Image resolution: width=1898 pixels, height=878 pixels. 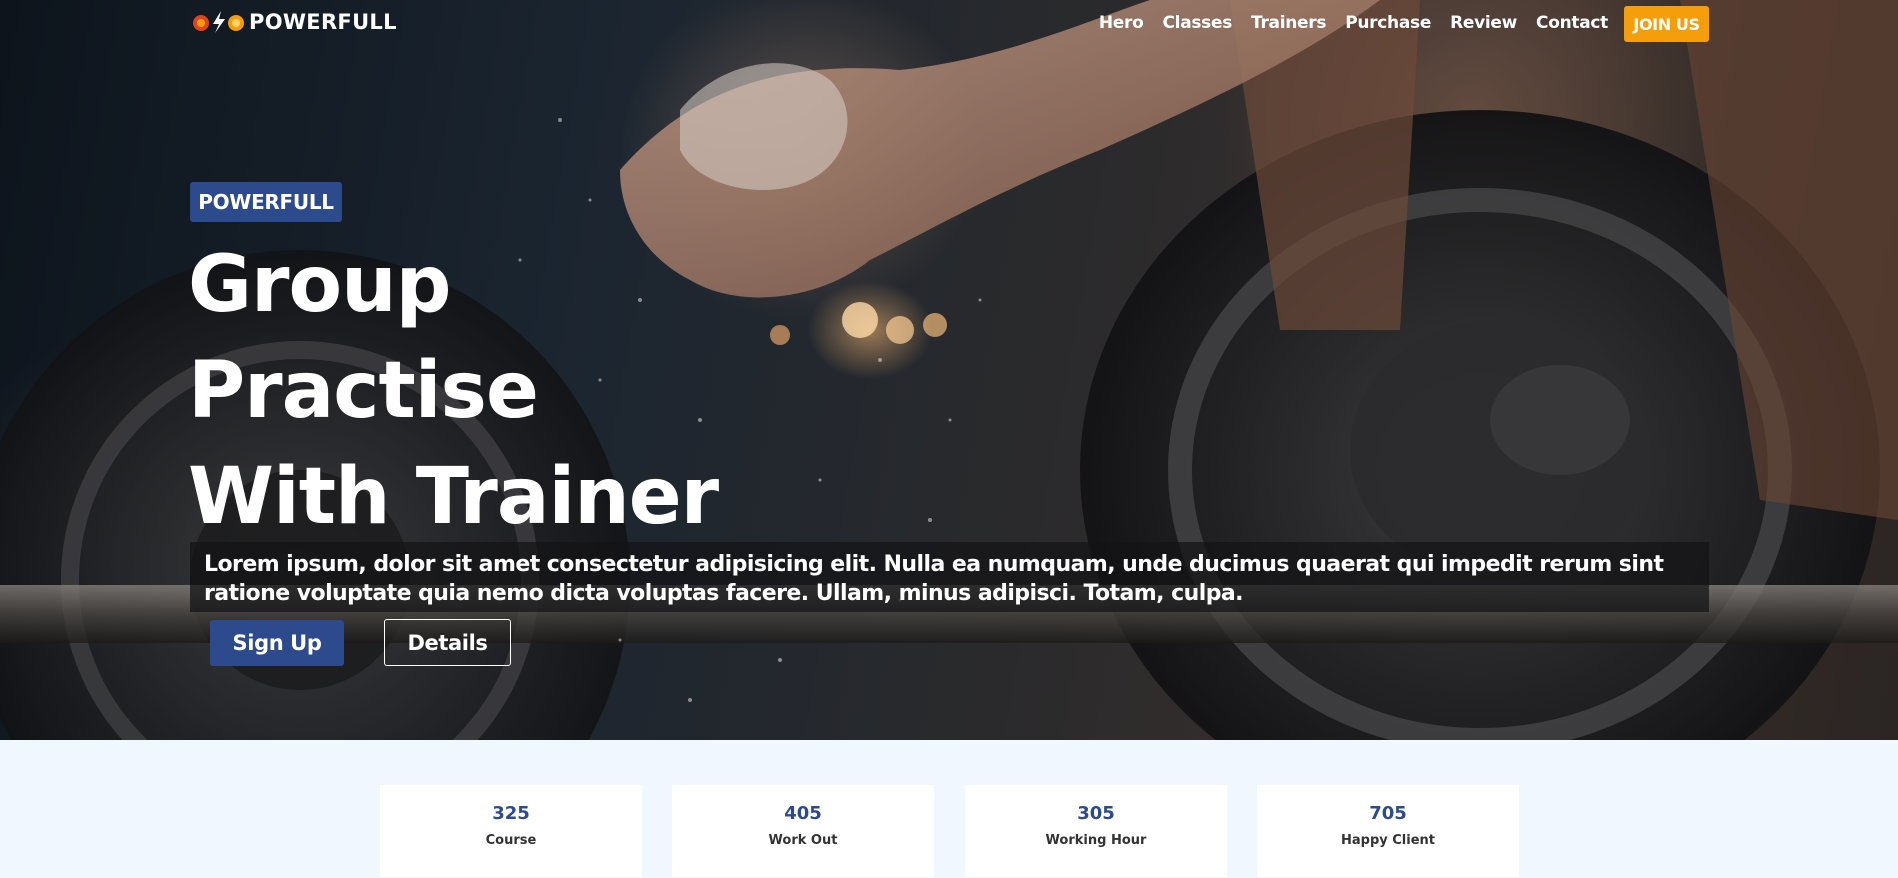 What do you see at coordinates (1666, 24) in the screenshot?
I see `join-us-button: JOIN US` at bounding box center [1666, 24].